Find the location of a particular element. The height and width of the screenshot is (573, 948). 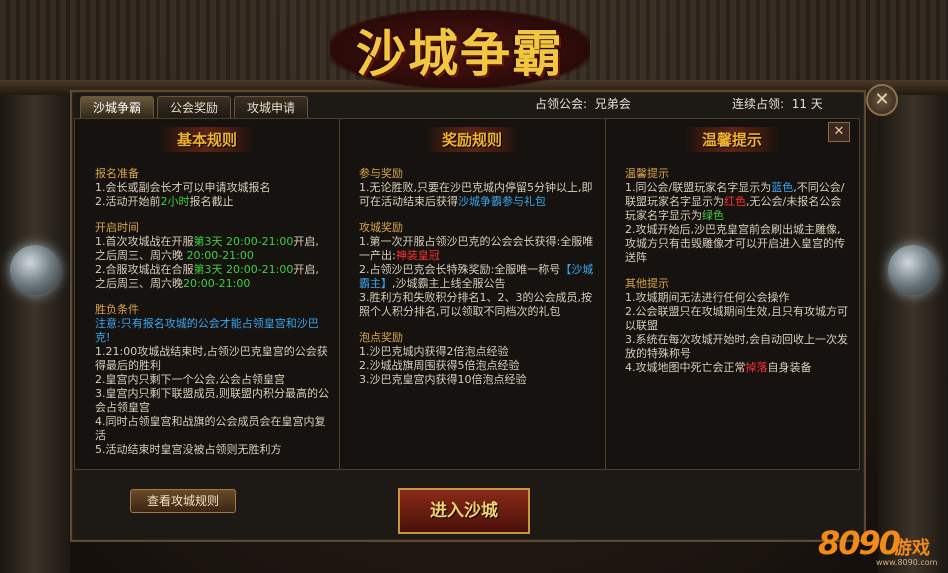

rule-line: 5.活动结束时皇宫没被占领则无胜利方 is located at coordinates (188, 449).